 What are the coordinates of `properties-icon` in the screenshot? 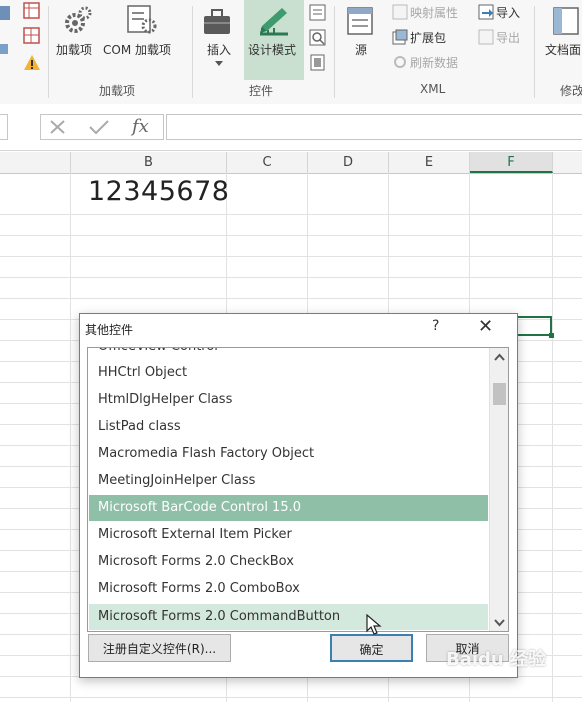 It's located at (318, 13).